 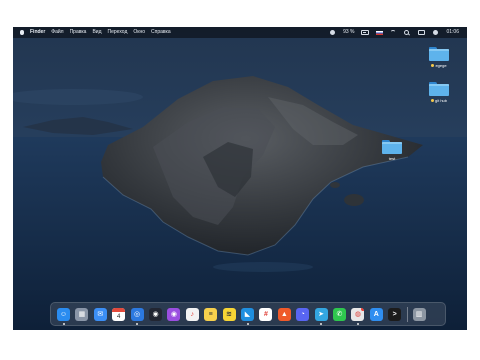 I want to click on discord-icon: ◔, so click(x=302, y=314).